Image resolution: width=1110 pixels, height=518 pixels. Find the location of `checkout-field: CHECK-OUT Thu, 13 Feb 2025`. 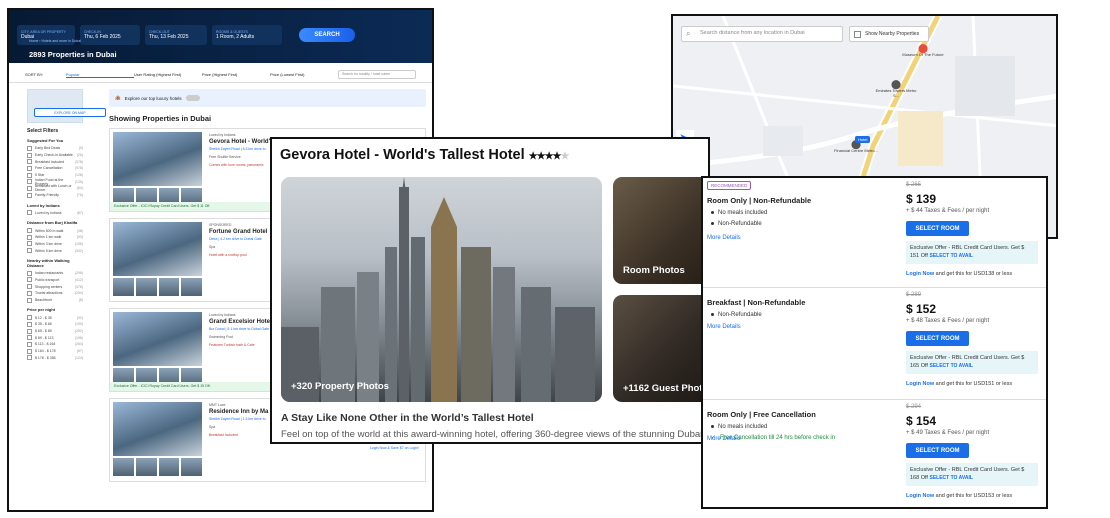

checkout-field: CHECK-OUT Thu, 13 Feb 2025 is located at coordinates (176, 35).